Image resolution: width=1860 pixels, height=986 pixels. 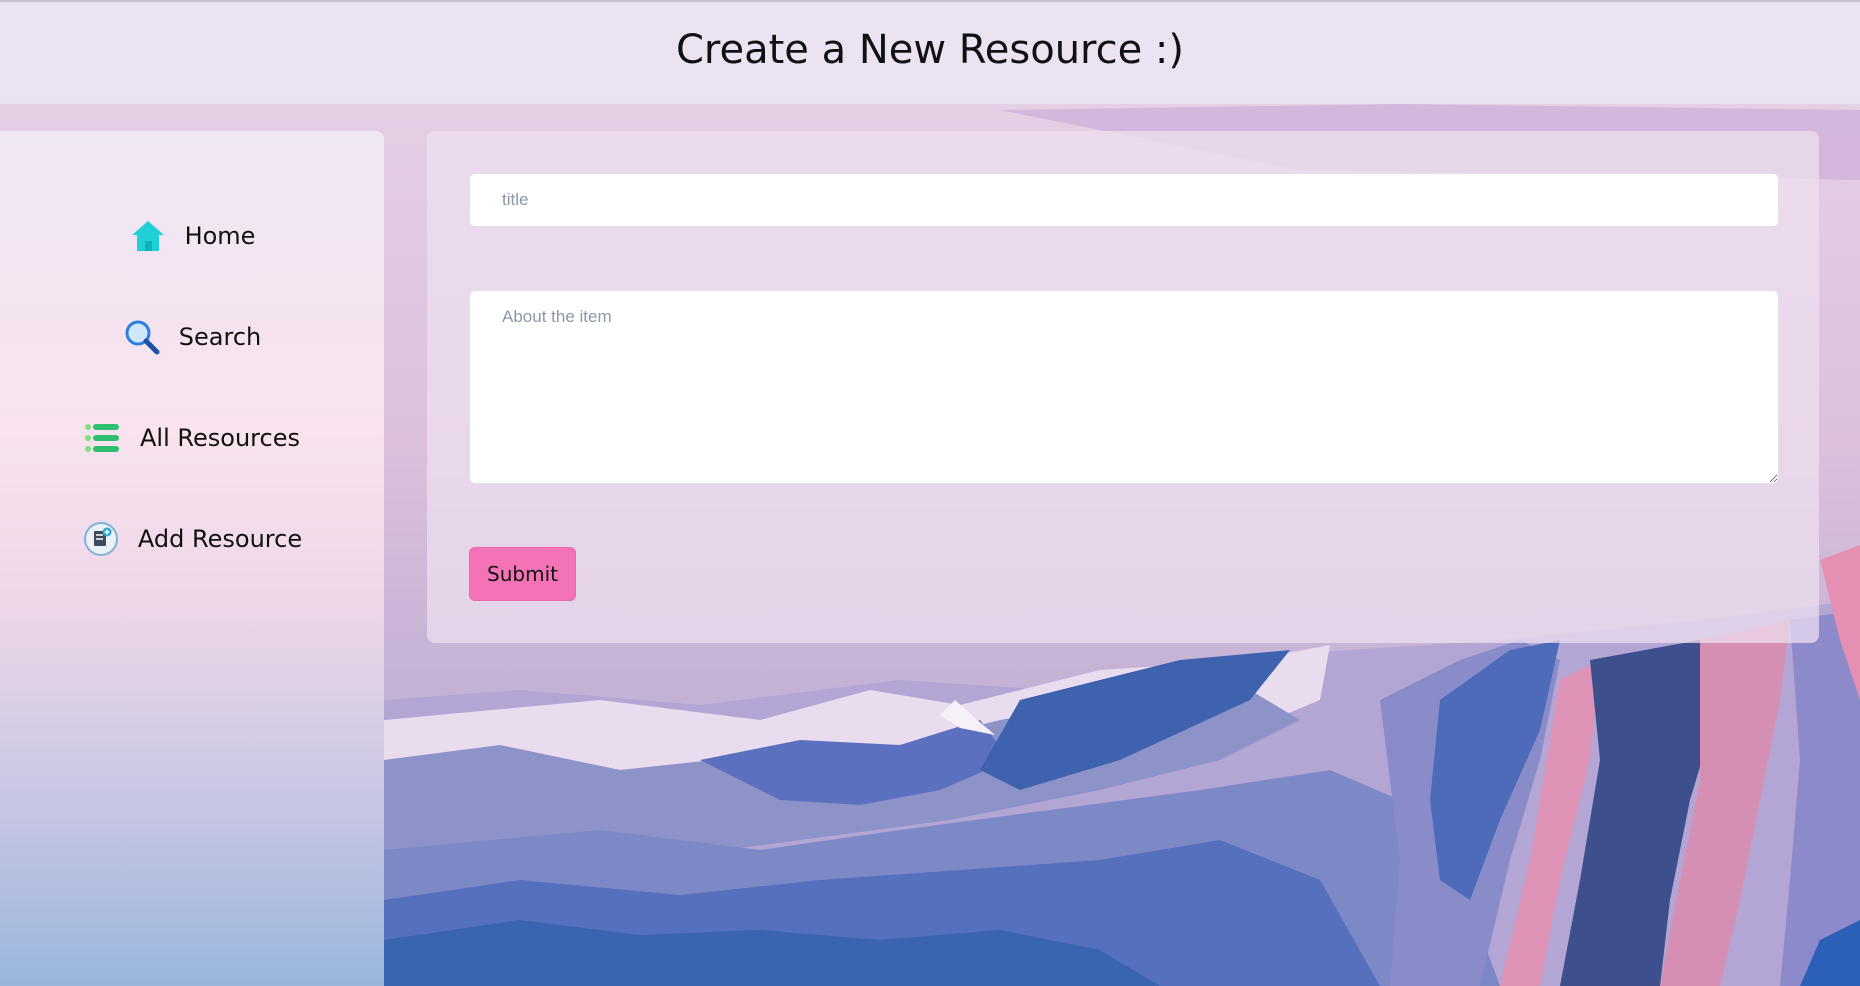 I want to click on sidebar-item-label: All Resources, so click(x=220, y=438).